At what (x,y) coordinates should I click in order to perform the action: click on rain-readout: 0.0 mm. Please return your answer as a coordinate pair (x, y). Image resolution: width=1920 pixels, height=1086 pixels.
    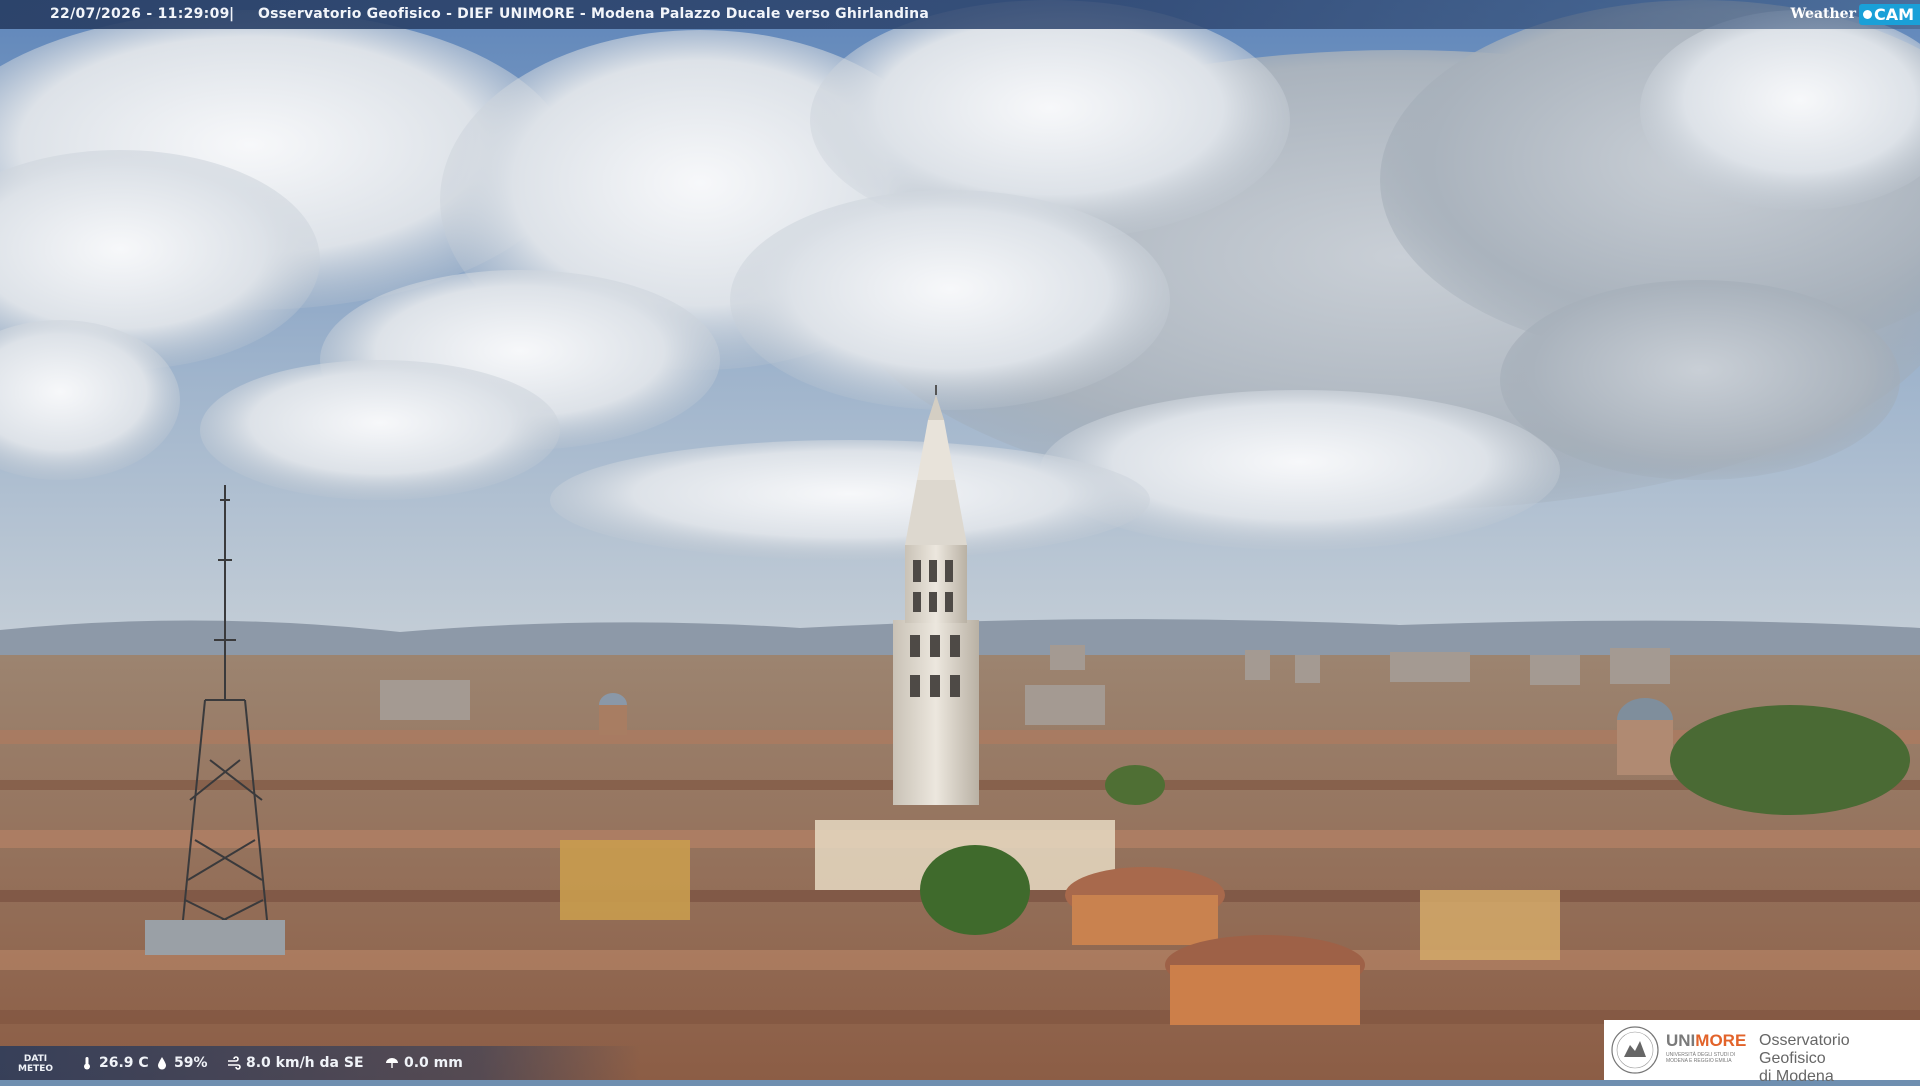
    Looking at the image, I should click on (424, 1063).